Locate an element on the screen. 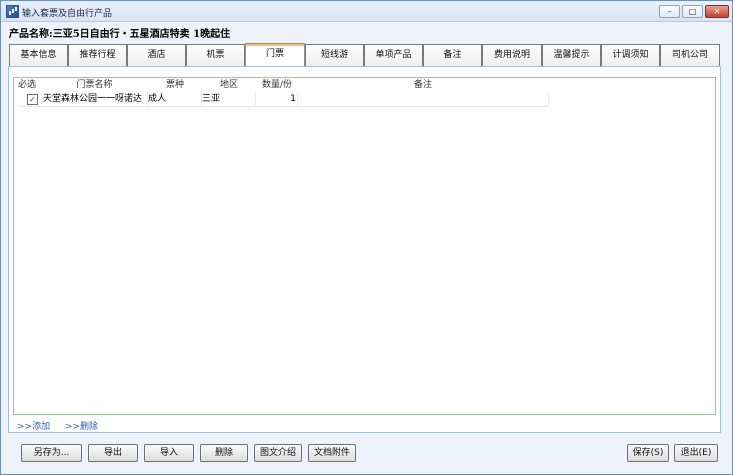  tab-basic-info: 基本信息 is located at coordinates (38, 55).